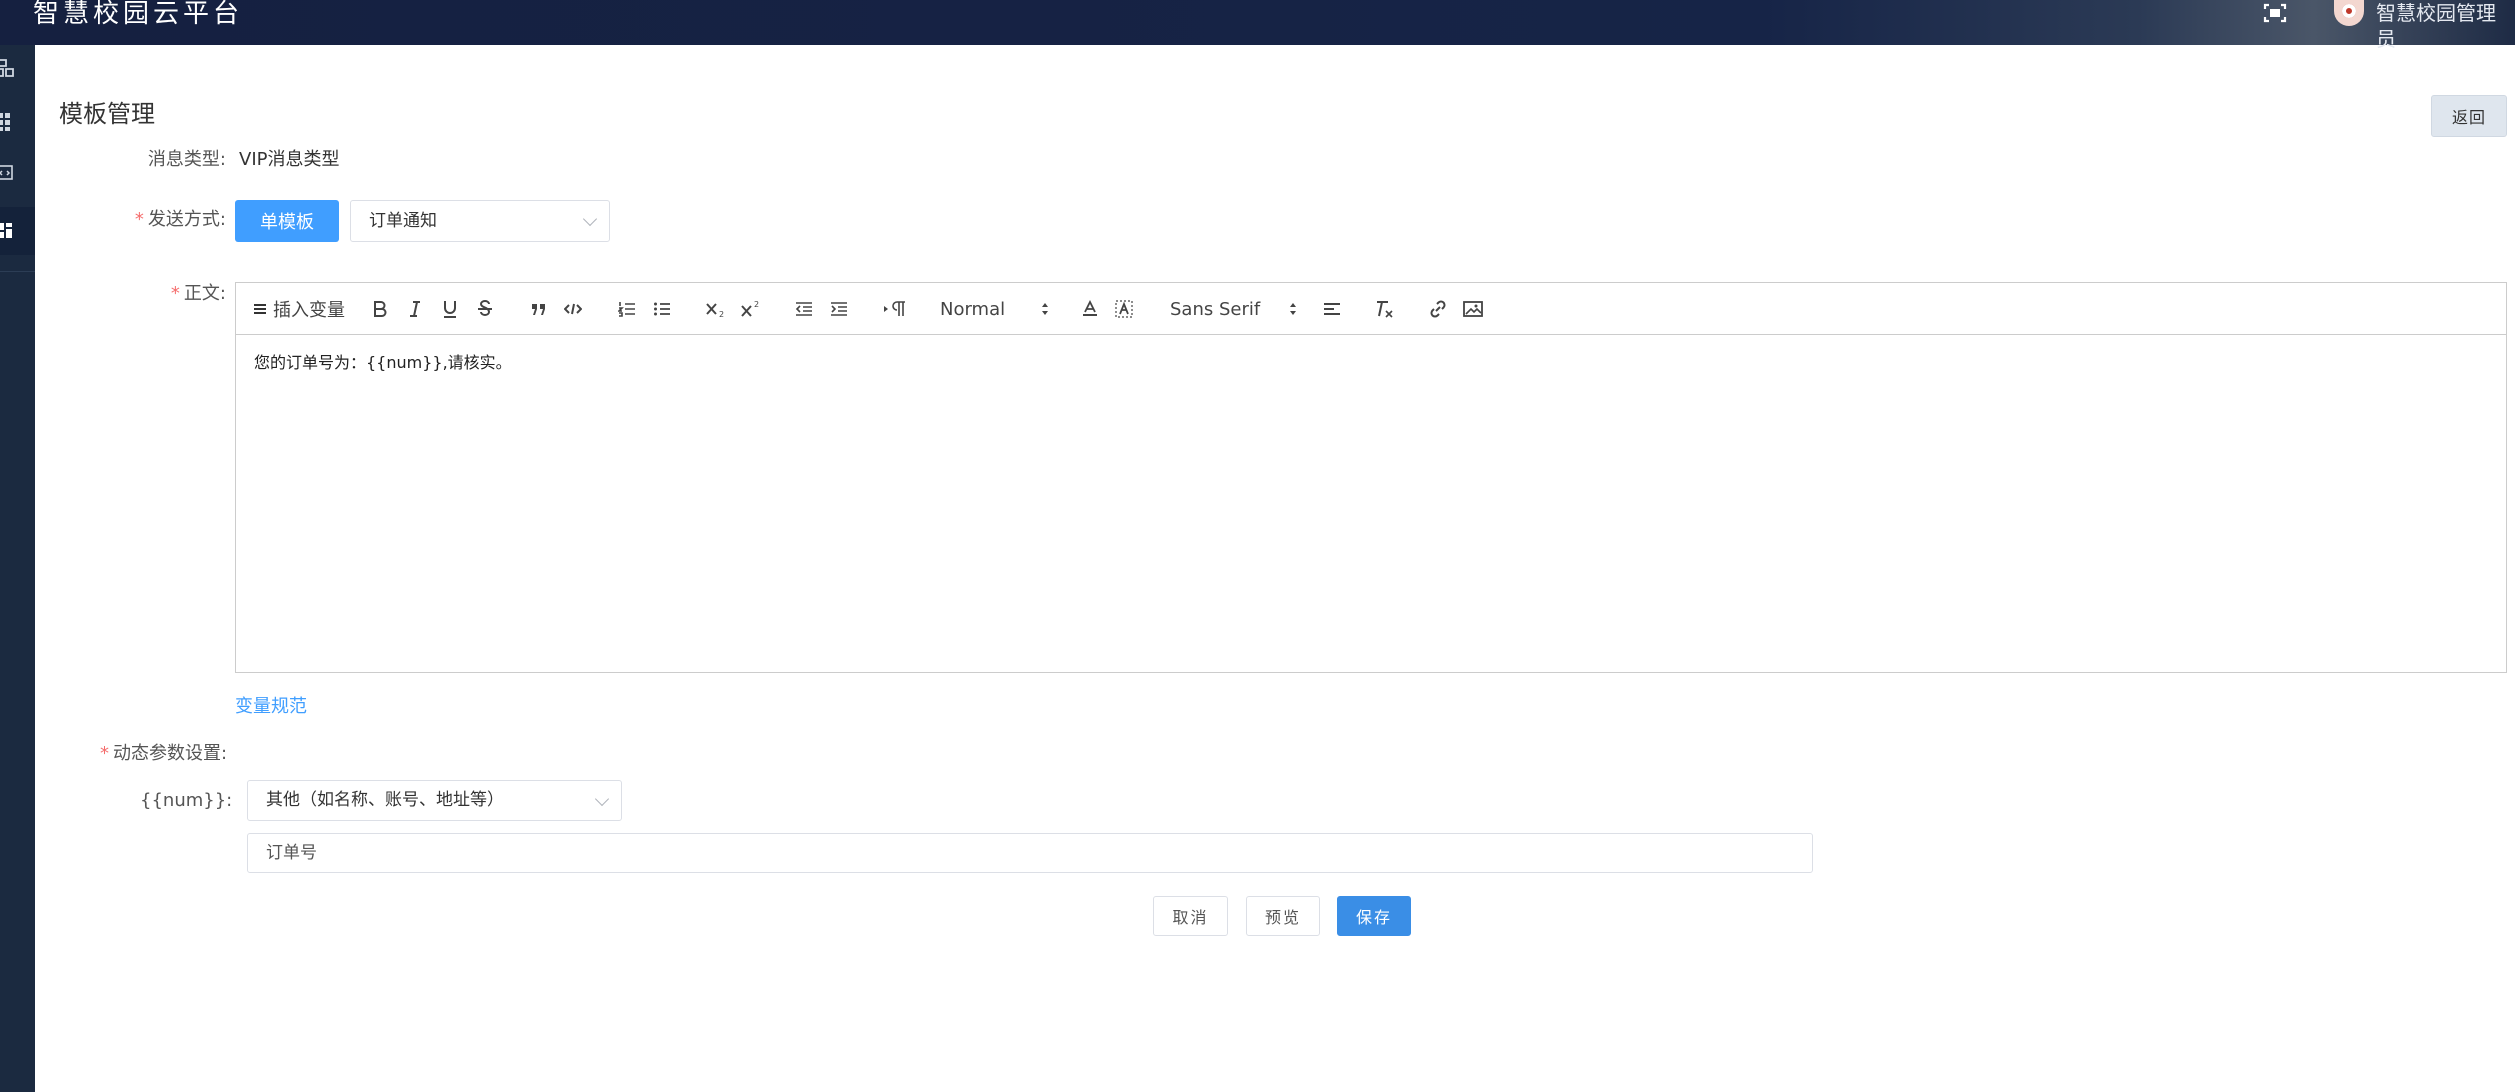  I want to click on bullet-list-icon, so click(662, 309).